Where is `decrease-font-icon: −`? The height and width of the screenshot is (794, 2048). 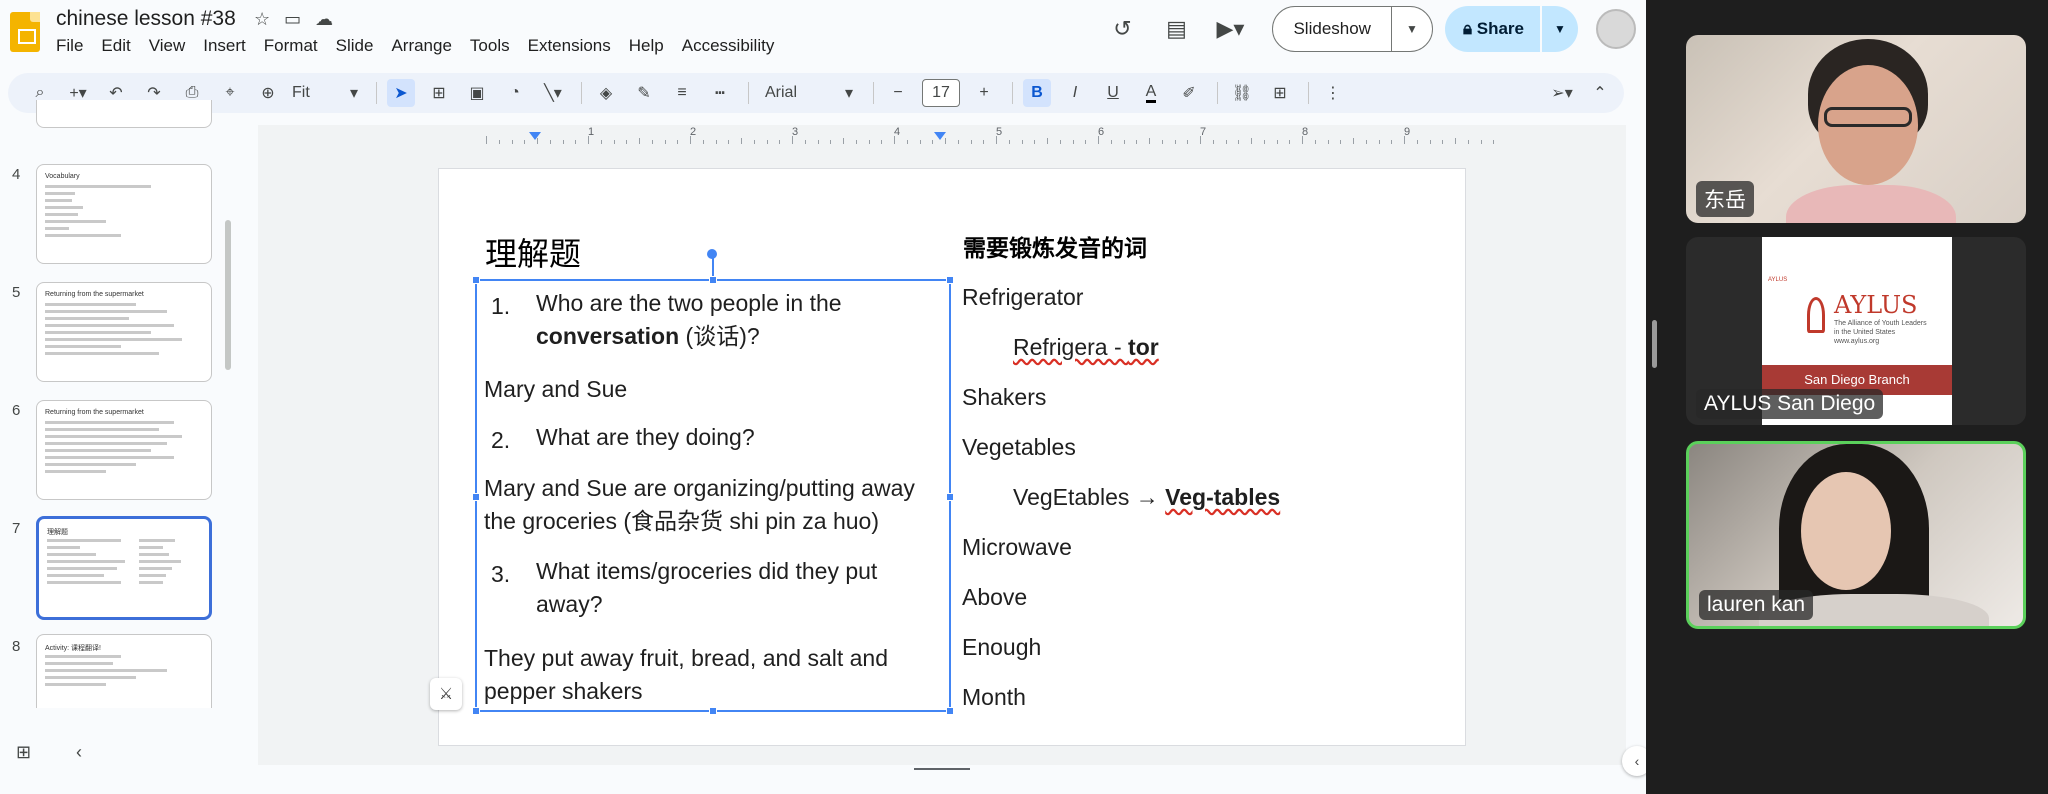 decrease-font-icon: − is located at coordinates (898, 93).